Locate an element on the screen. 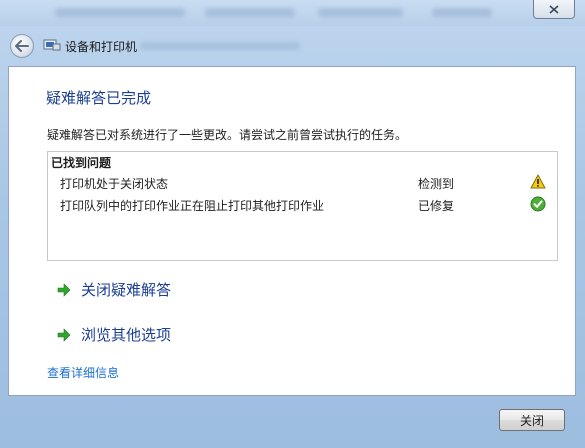  warning-icon is located at coordinates (538, 181).